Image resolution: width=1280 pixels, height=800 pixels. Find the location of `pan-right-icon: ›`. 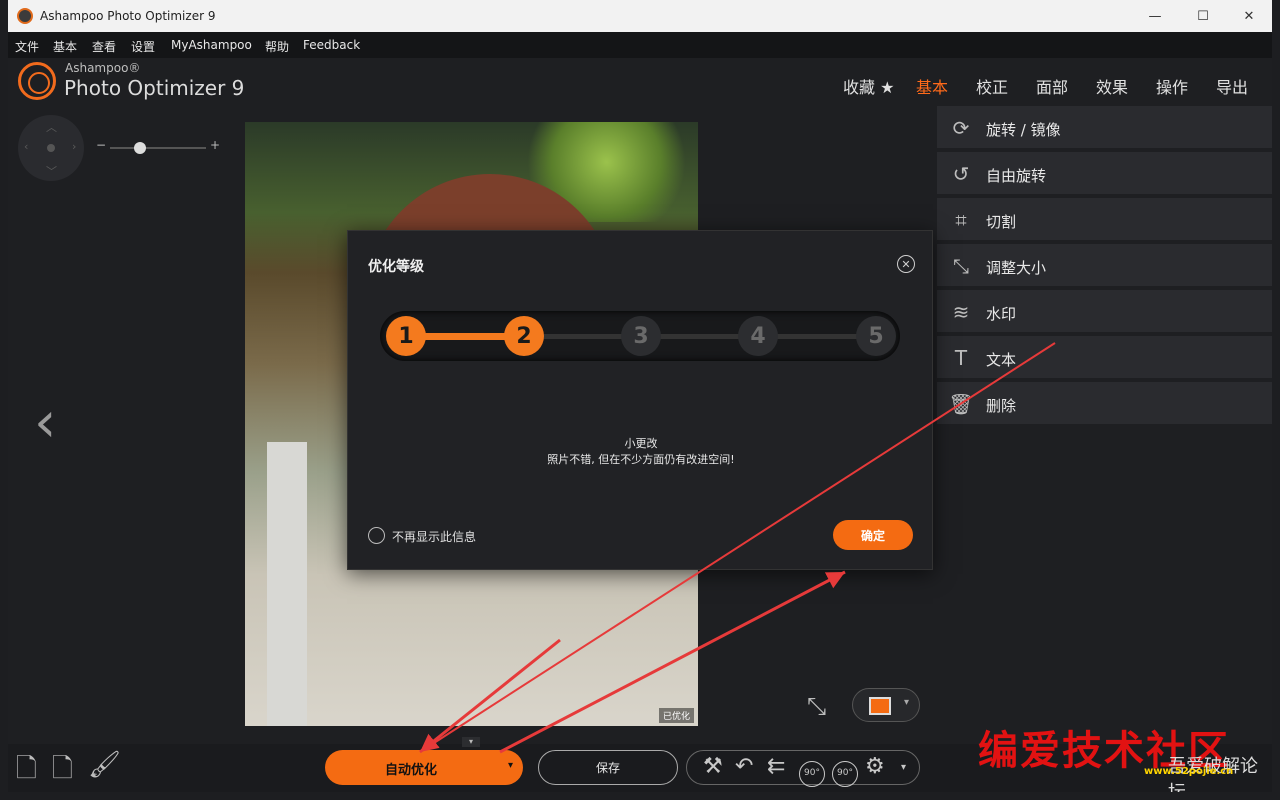

pan-right-icon: › is located at coordinates (74, 146).